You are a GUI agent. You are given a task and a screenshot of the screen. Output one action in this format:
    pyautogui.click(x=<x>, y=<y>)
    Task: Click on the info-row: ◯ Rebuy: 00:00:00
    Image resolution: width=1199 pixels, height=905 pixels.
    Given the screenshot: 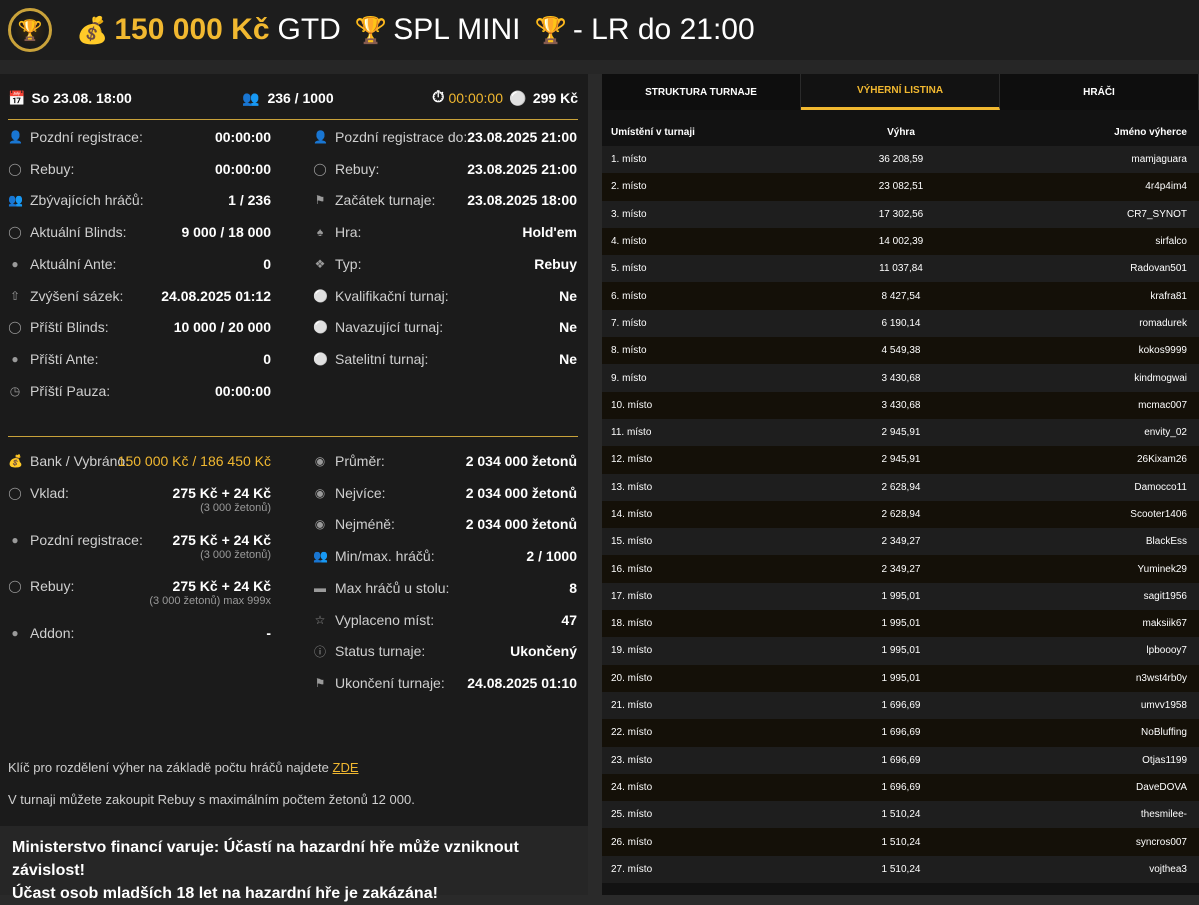 What is the action you would take?
    pyautogui.click(x=139, y=169)
    